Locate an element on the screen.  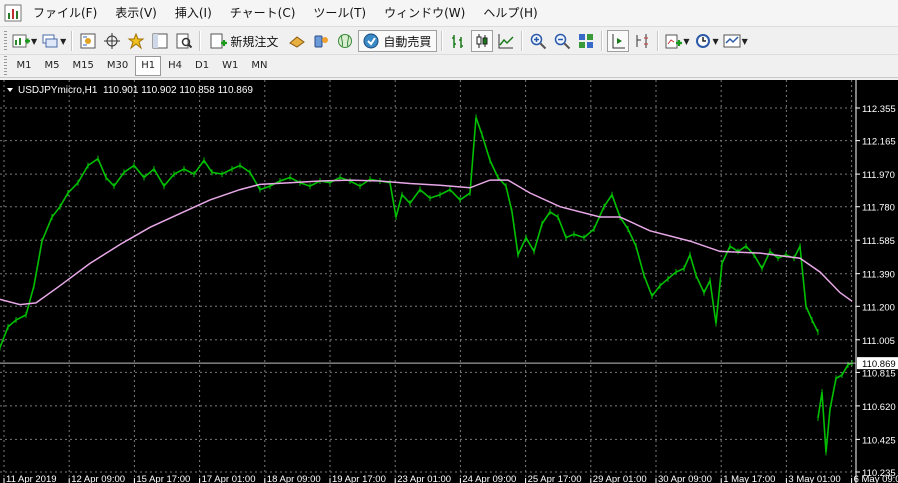
price-tick-label: 110.620 is located at coordinates (879, 407).